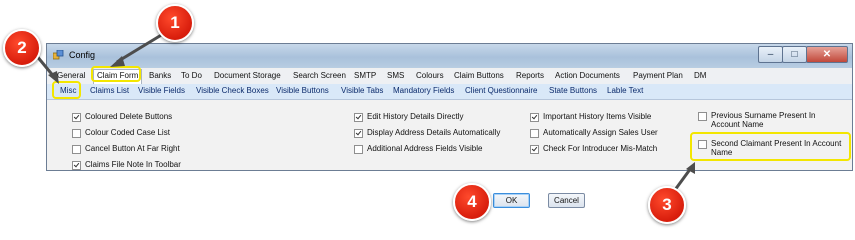 This screenshot has height=240, width=855. What do you see at coordinates (667, 205) in the screenshot?
I see `callout-3: 3` at bounding box center [667, 205].